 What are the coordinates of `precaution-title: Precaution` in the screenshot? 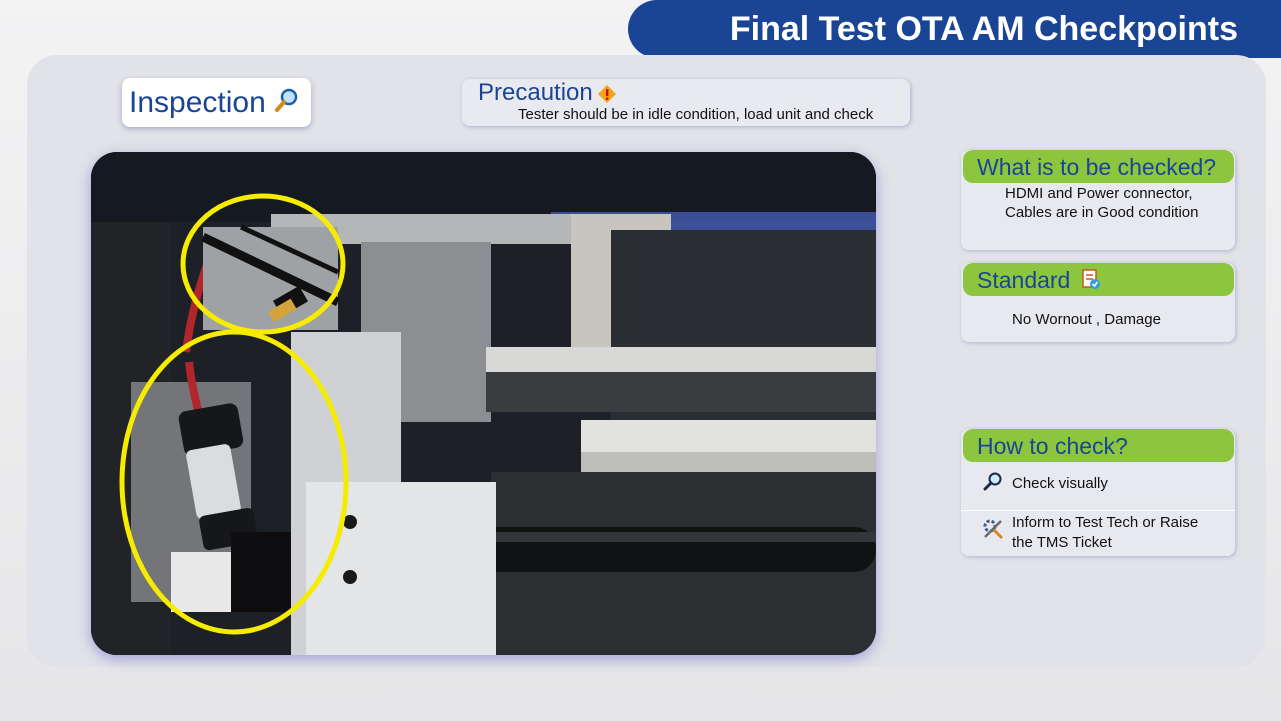 It's located at (535, 92).